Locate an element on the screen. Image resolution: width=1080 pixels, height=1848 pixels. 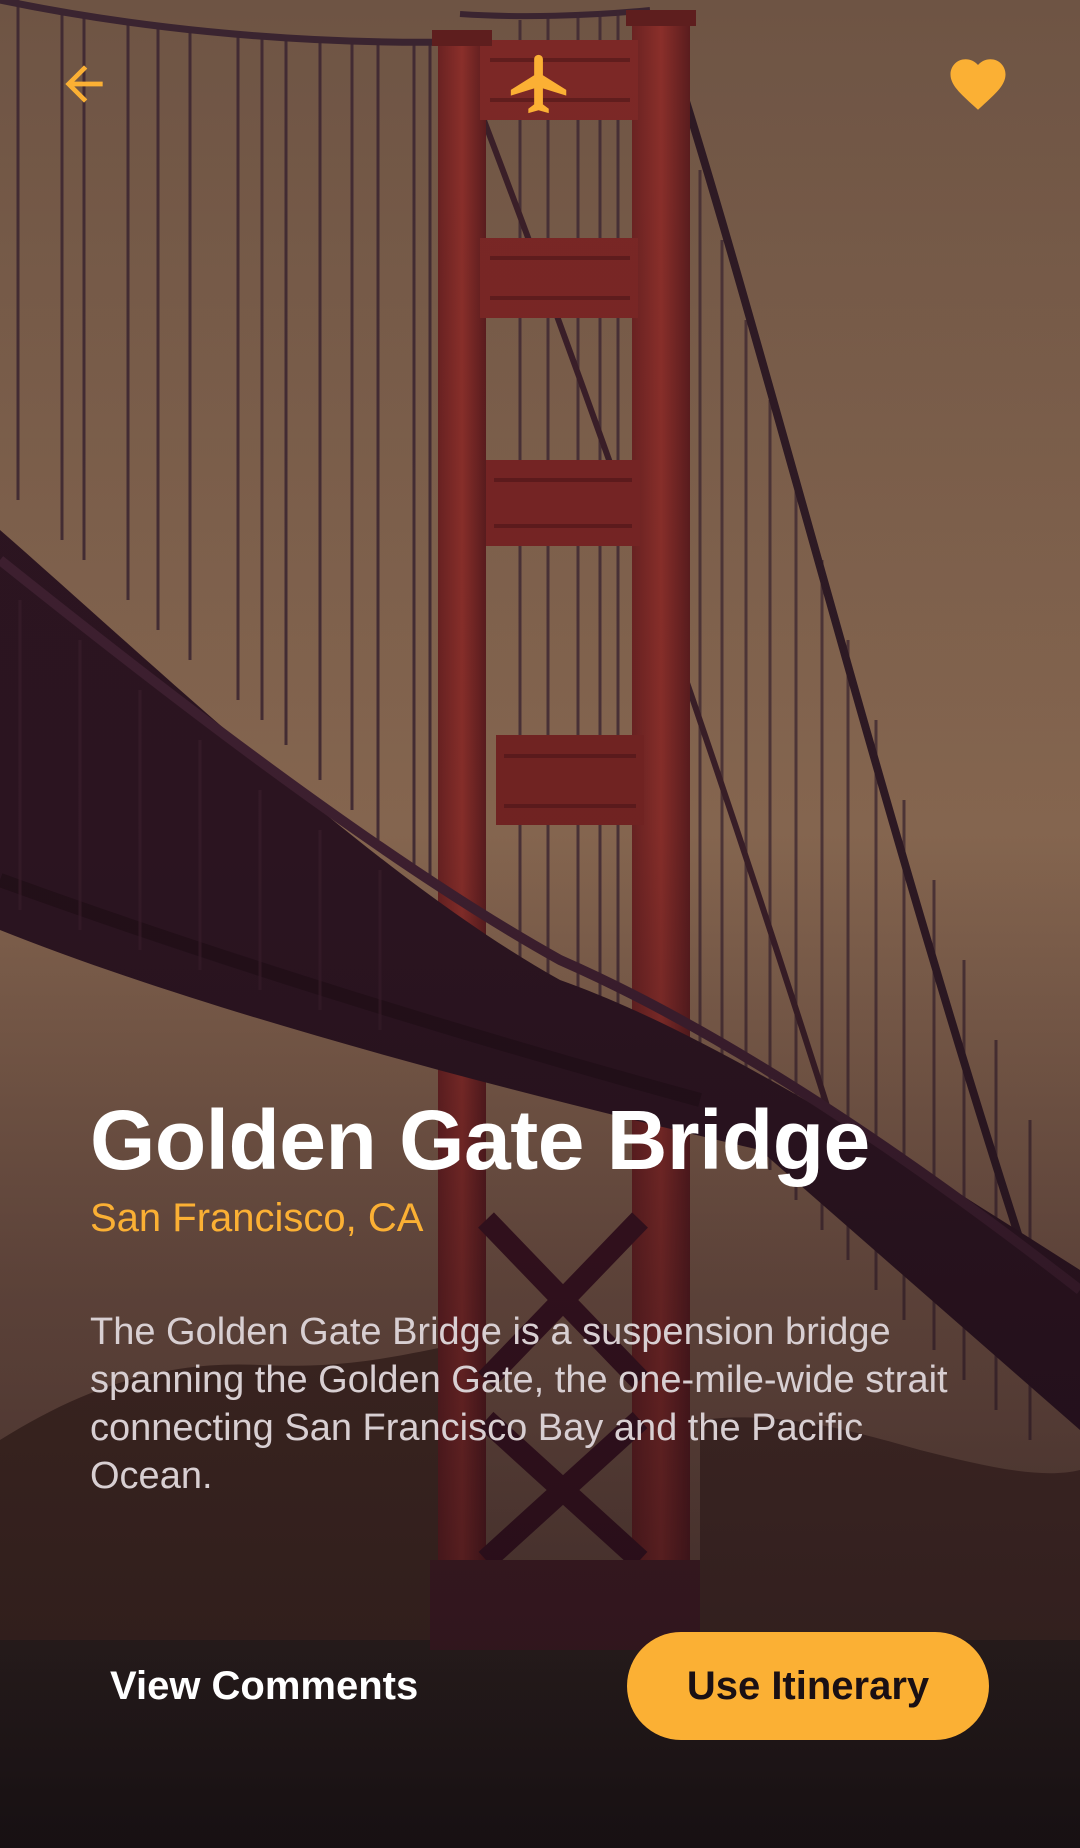
place-location: San Francisco, CA is located at coordinates (257, 1218).